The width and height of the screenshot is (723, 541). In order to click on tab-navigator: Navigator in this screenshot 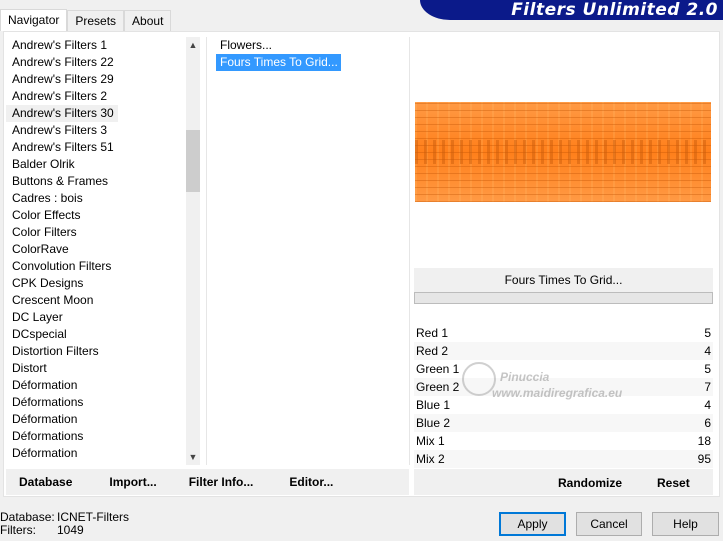, I will do `click(34, 20)`.